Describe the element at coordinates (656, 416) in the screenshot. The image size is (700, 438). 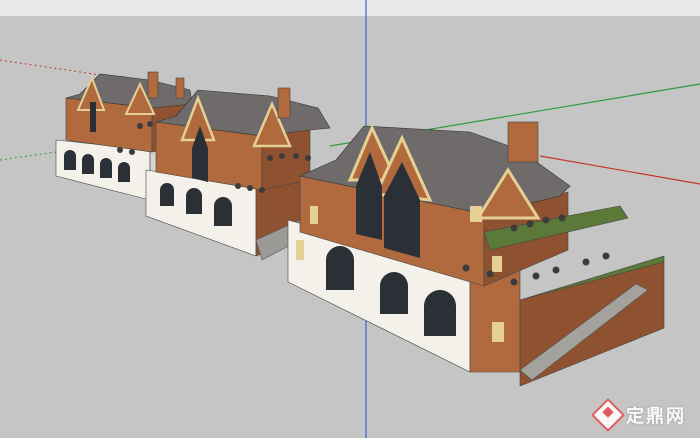
I see `watermark-text: 定鼎网` at that location.